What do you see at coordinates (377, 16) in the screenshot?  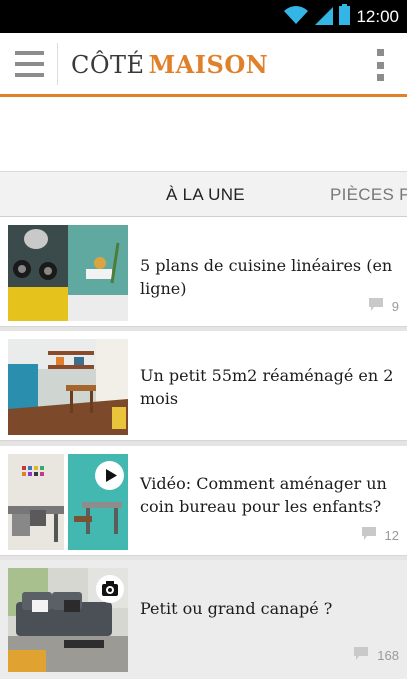 I see `status-time: 12:00` at bounding box center [377, 16].